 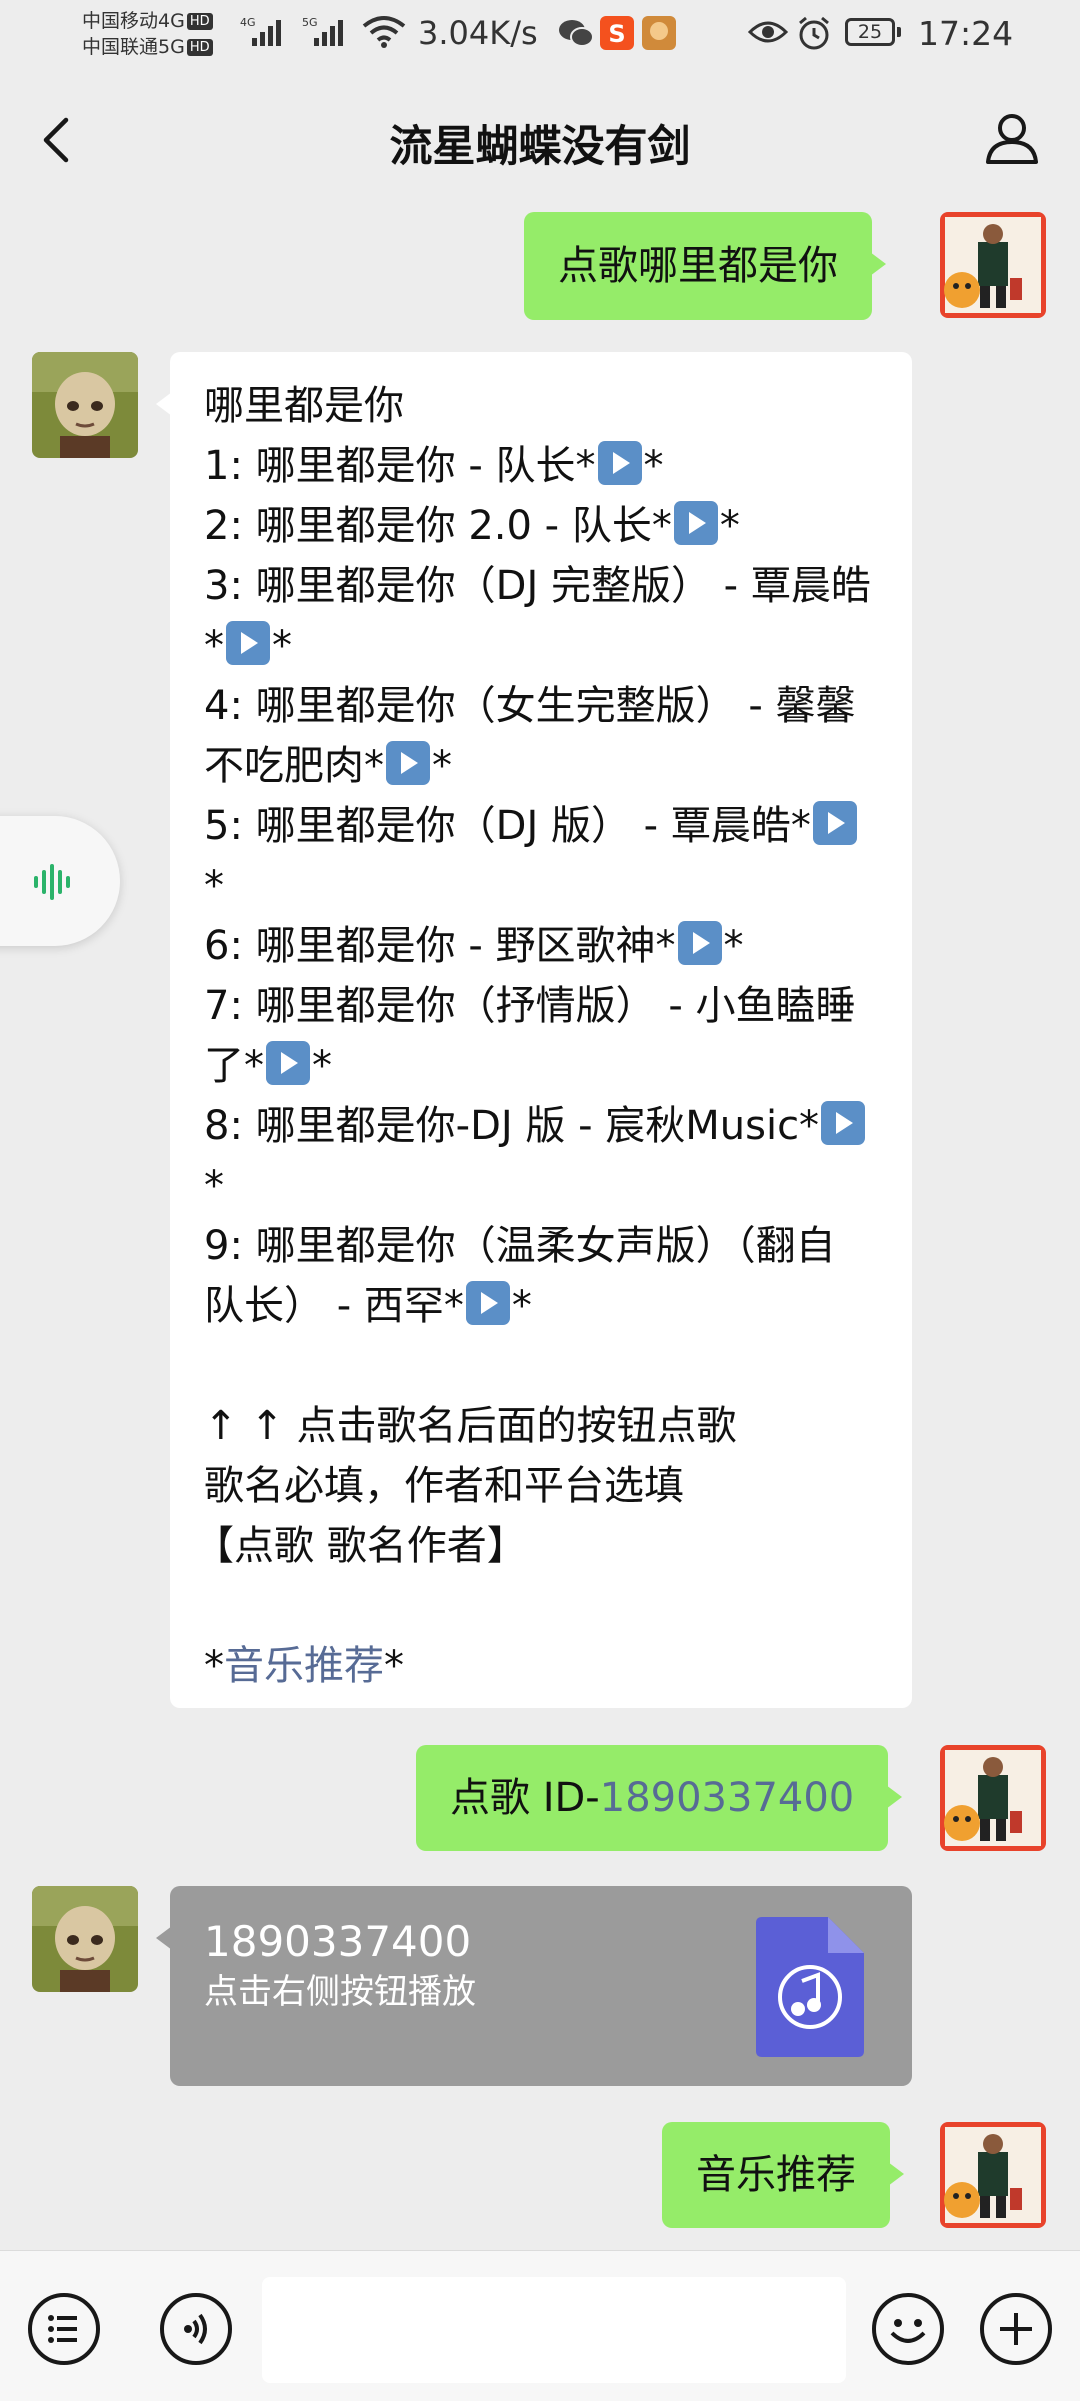 What do you see at coordinates (814, 33) in the screenshot?
I see `alarm-icon` at bounding box center [814, 33].